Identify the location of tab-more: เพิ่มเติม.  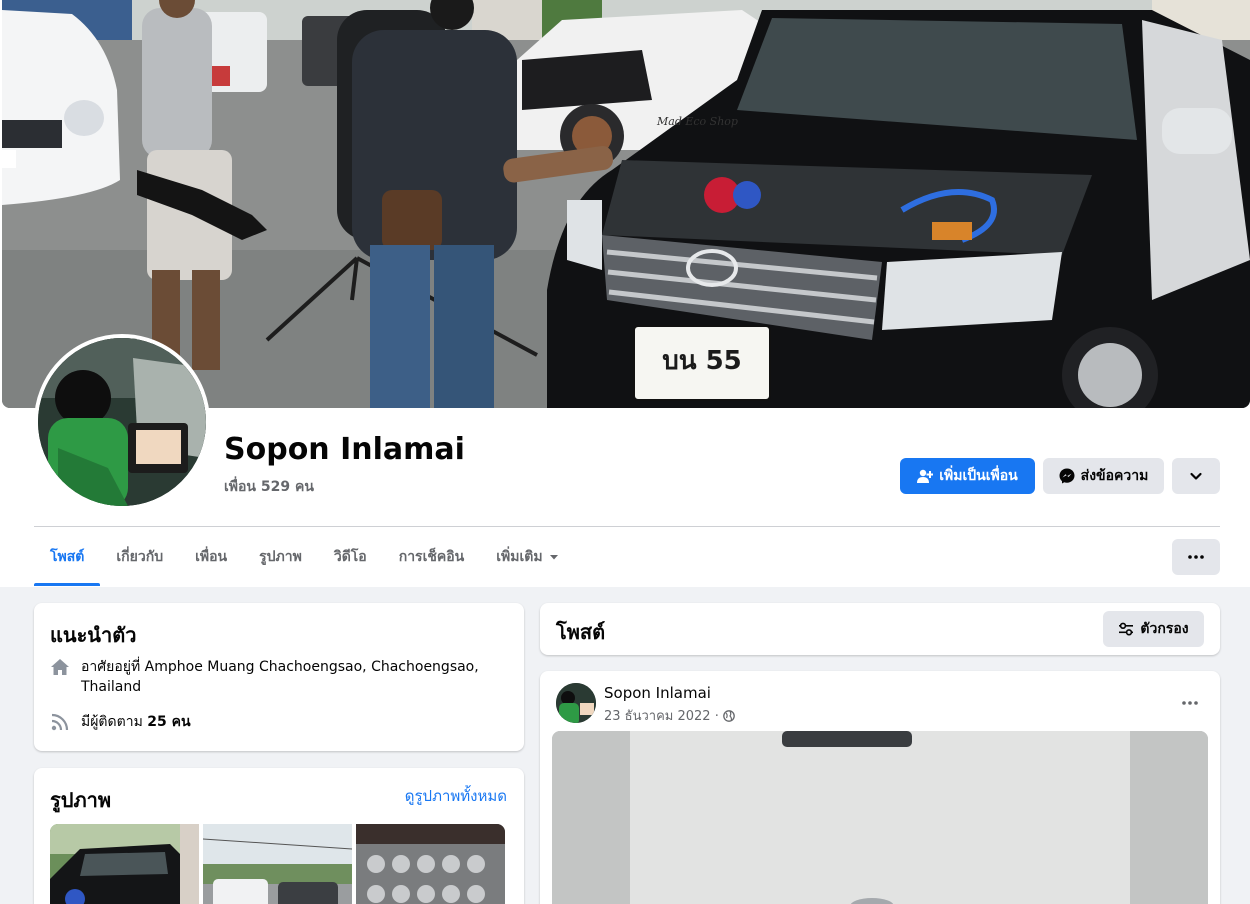
(527, 557).